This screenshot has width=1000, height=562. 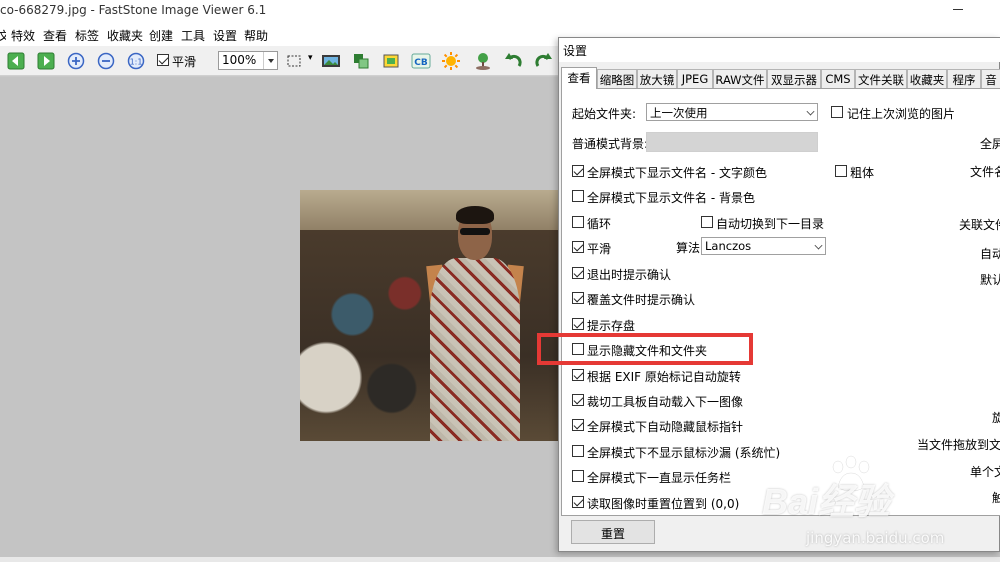 I want to click on fullscreen-filename-color-checkbox, so click(x=578, y=171).